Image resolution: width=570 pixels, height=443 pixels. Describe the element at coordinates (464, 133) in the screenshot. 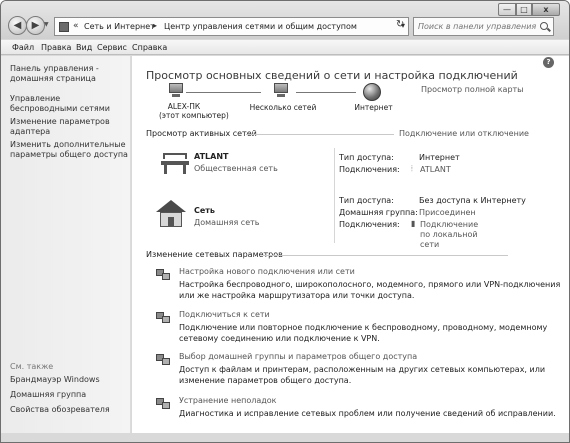

I see `connect-disconnect-link: Подключение или отключение` at that location.